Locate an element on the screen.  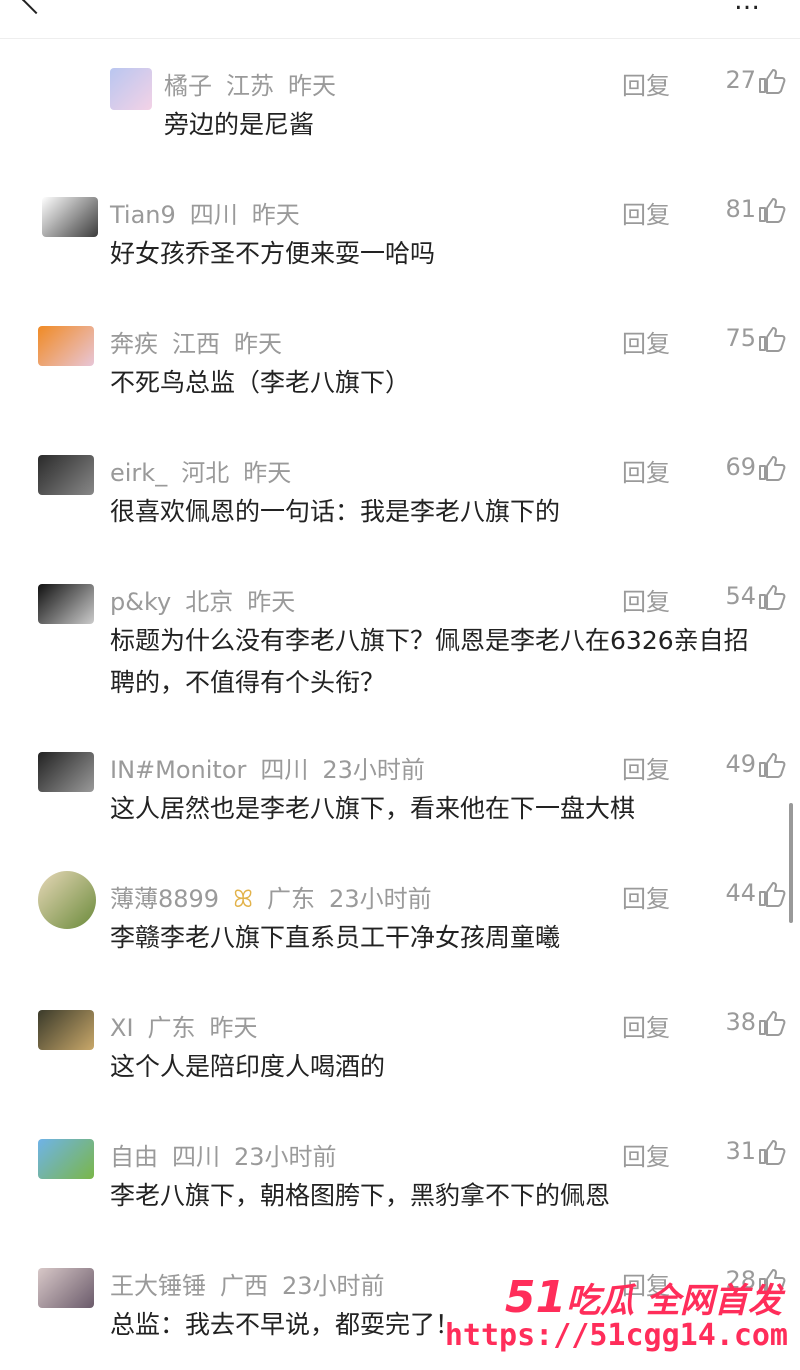
watermark-url: https://51cgg14.com is located at coordinates (616, 1335).